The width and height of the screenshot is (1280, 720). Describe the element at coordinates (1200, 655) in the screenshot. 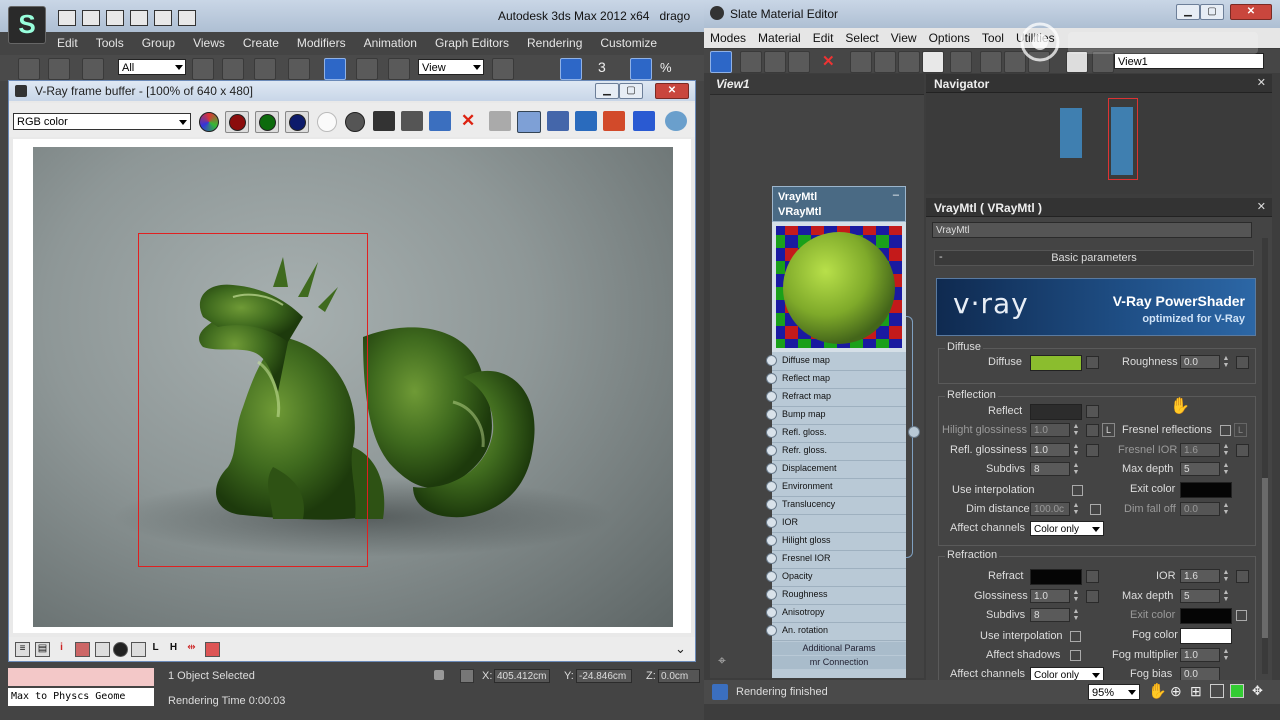

I see `fog-multiplier-spinner: 1.0` at that location.